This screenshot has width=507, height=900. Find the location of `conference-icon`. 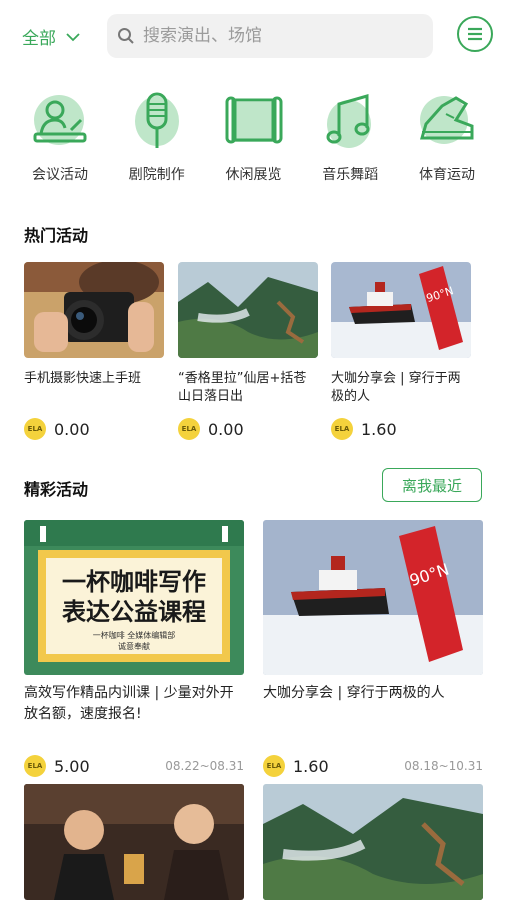

conference-icon is located at coordinates (60, 120).